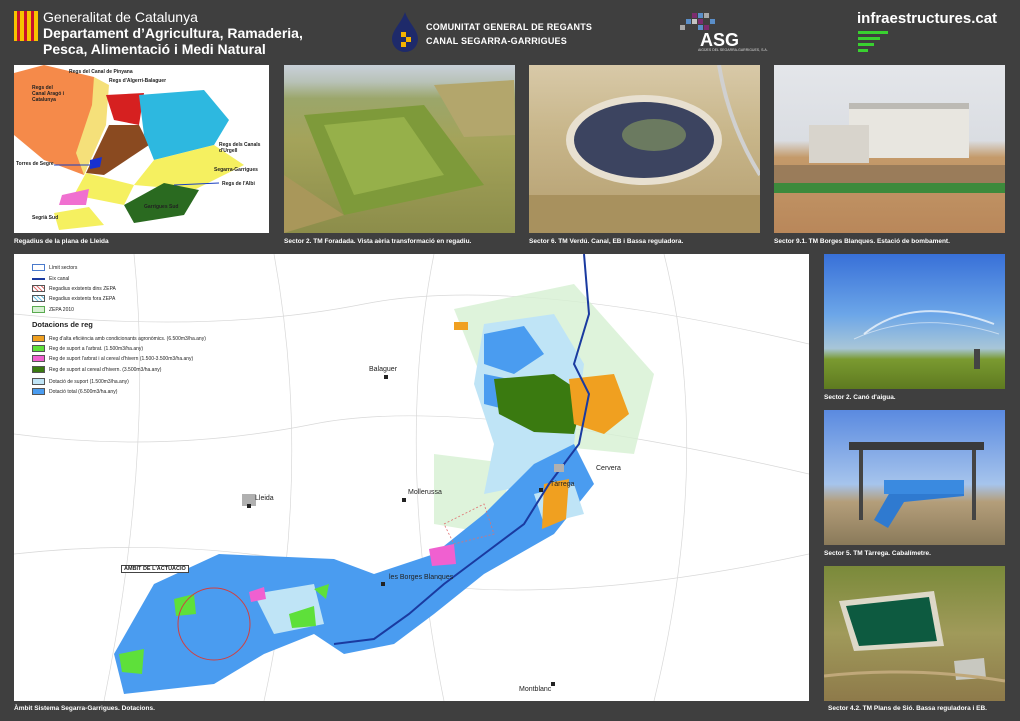  I want to click on legend-d3-swatch, so click(38, 358).